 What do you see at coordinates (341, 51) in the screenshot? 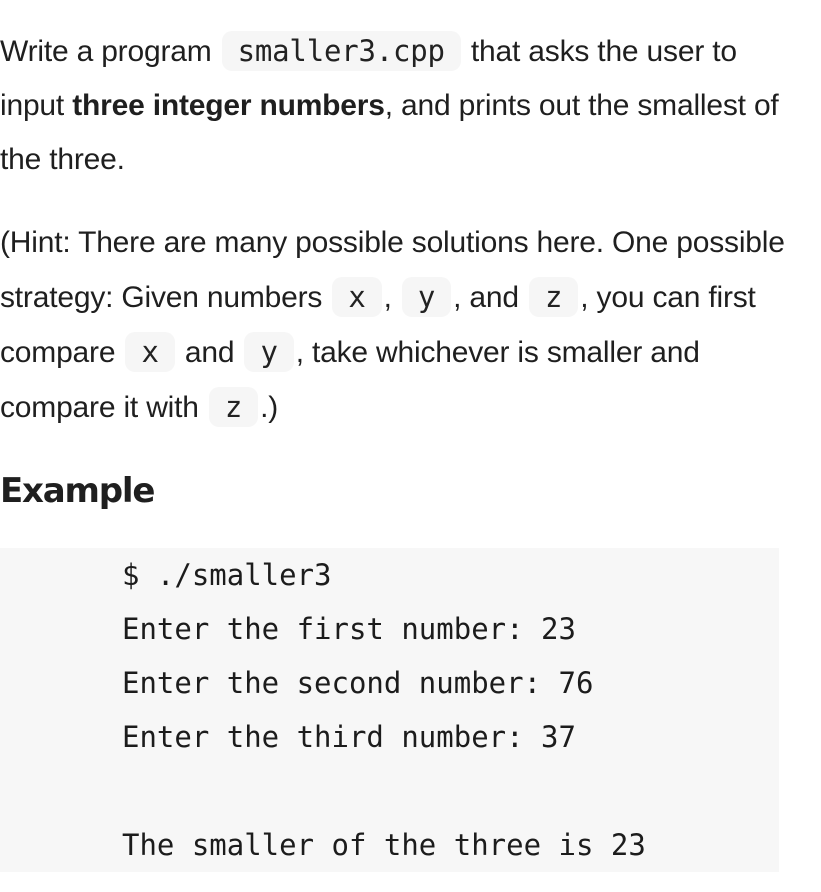
I see `filename-code: smaller3.cpp` at bounding box center [341, 51].